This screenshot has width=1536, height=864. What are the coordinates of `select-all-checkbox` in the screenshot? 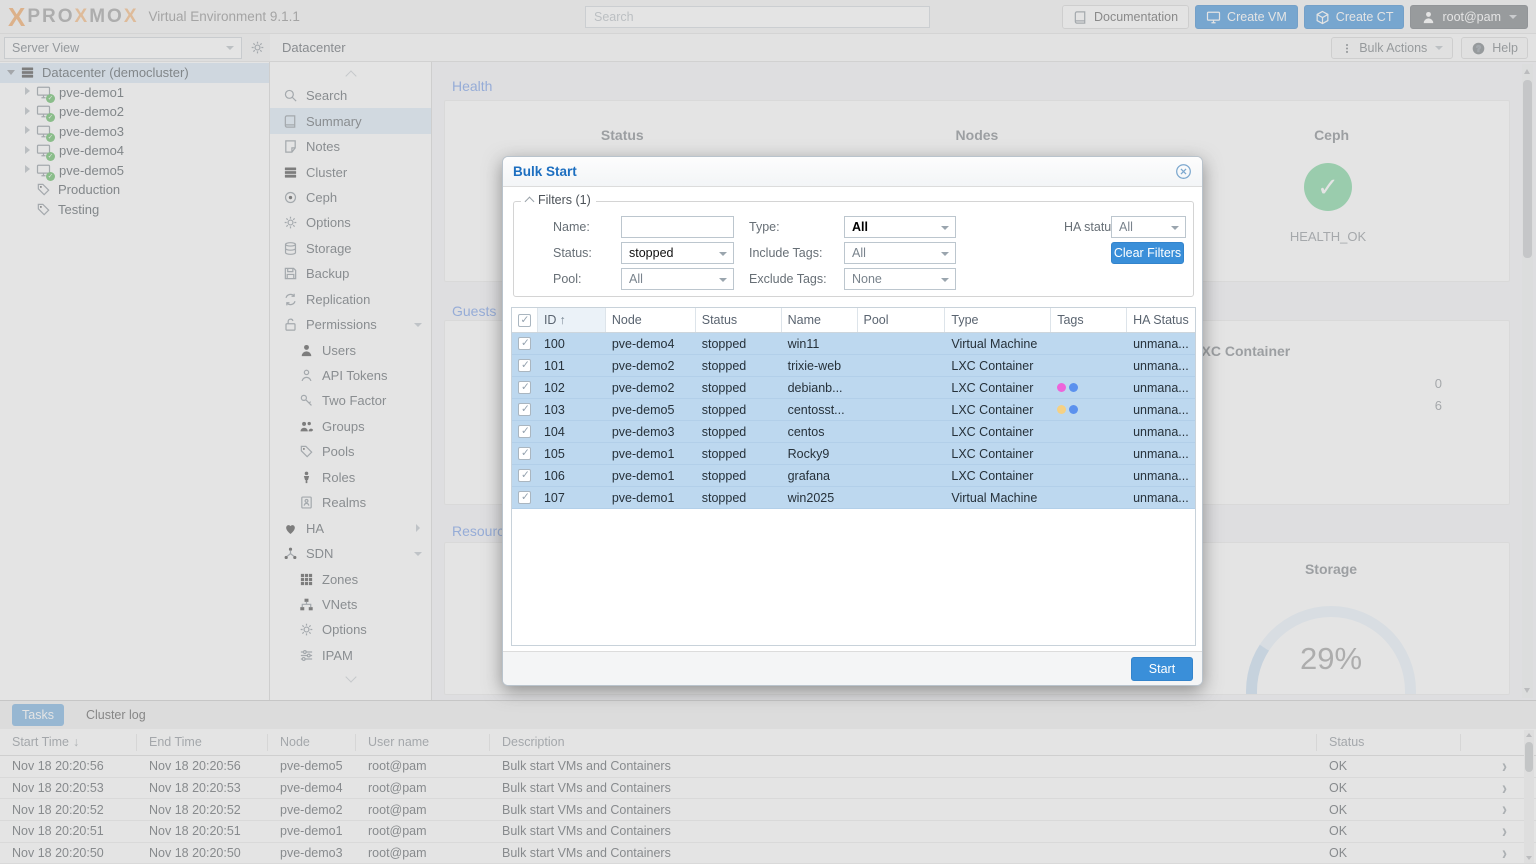 It's located at (524, 320).